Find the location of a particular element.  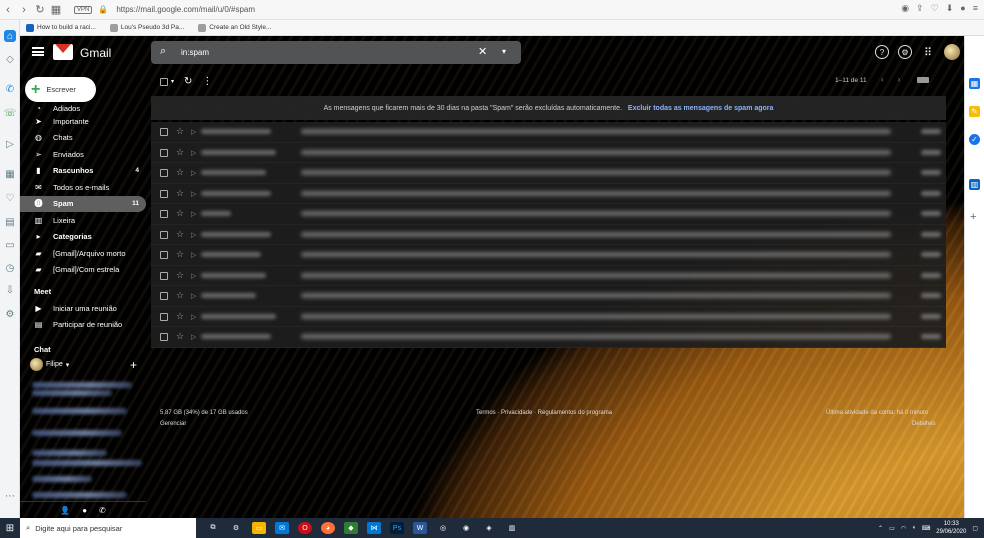

settings-gear-icon: ⚙ is located at coordinates (905, 52).